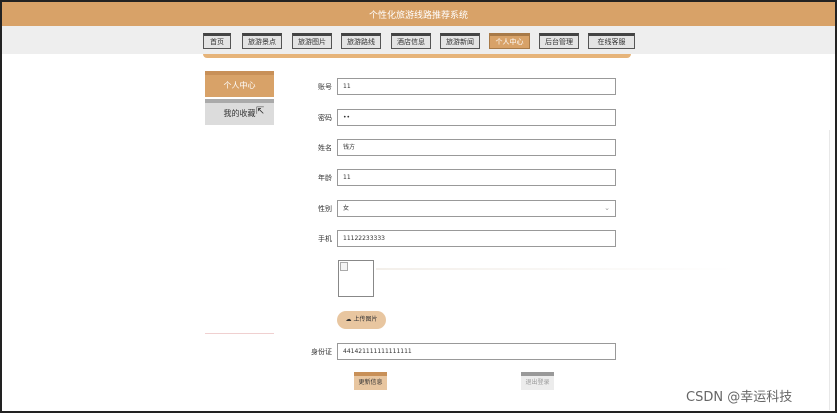 Image resolution: width=837 pixels, height=413 pixels. What do you see at coordinates (476, 86) in the screenshot?
I see `account-field: 11` at bounding box center [476, 86].